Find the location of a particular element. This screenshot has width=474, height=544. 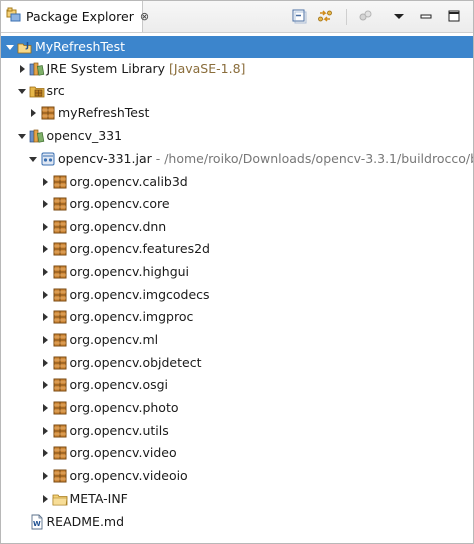

tree-item: myRefreshTest is located at coordinates (237, 113).